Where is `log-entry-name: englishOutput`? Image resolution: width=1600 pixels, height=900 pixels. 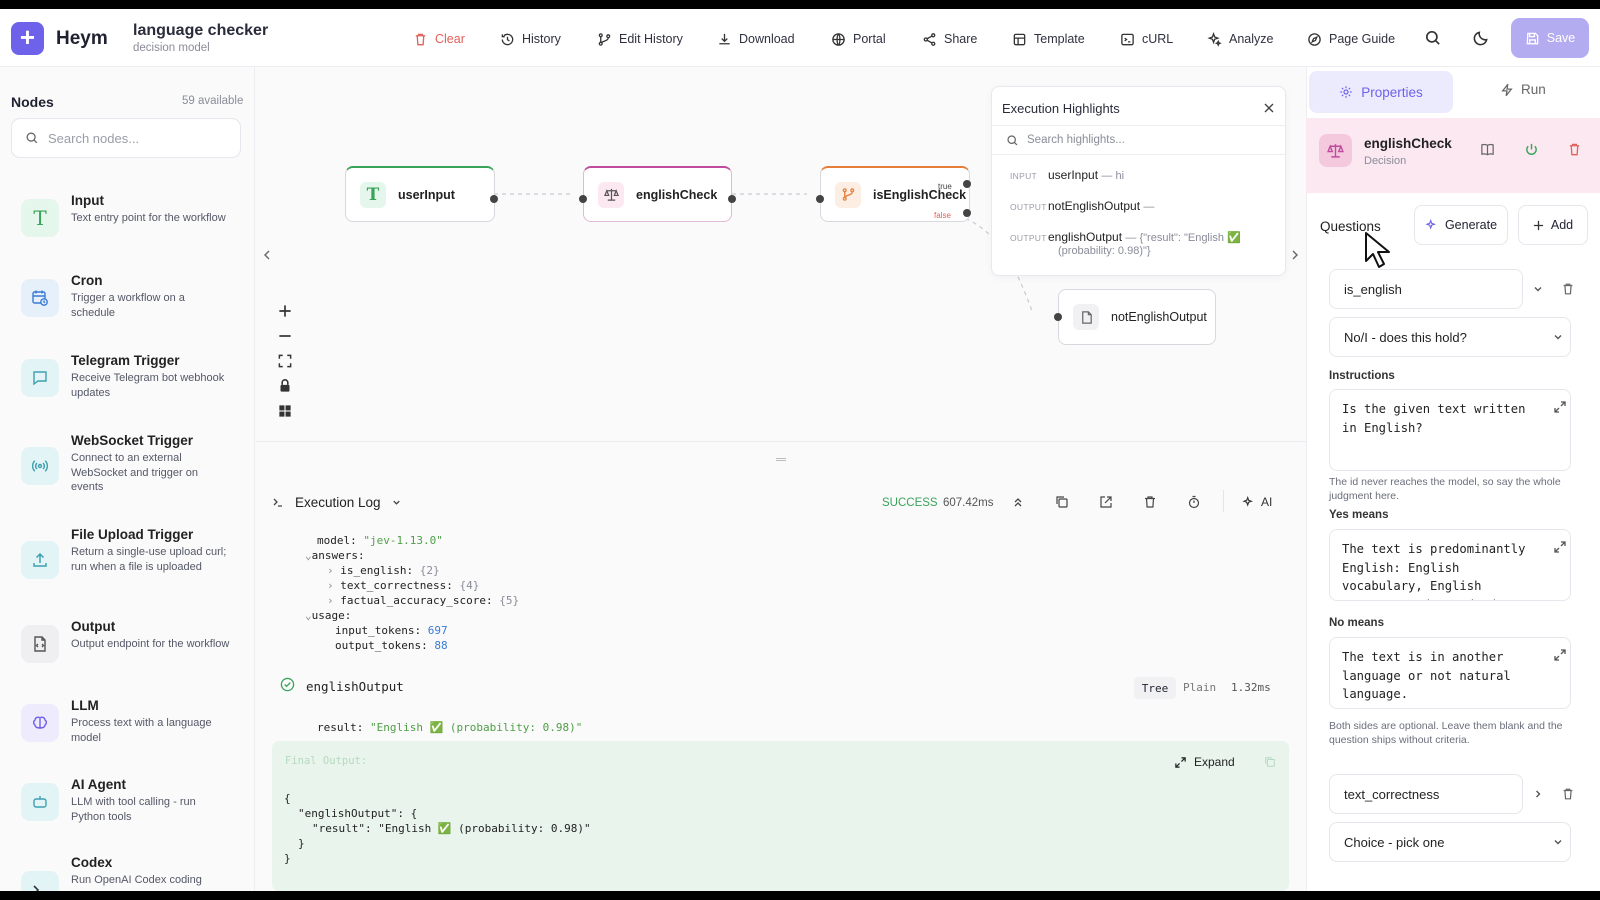
log-entry-name: englishOutput is located at coordinates (355, 686).